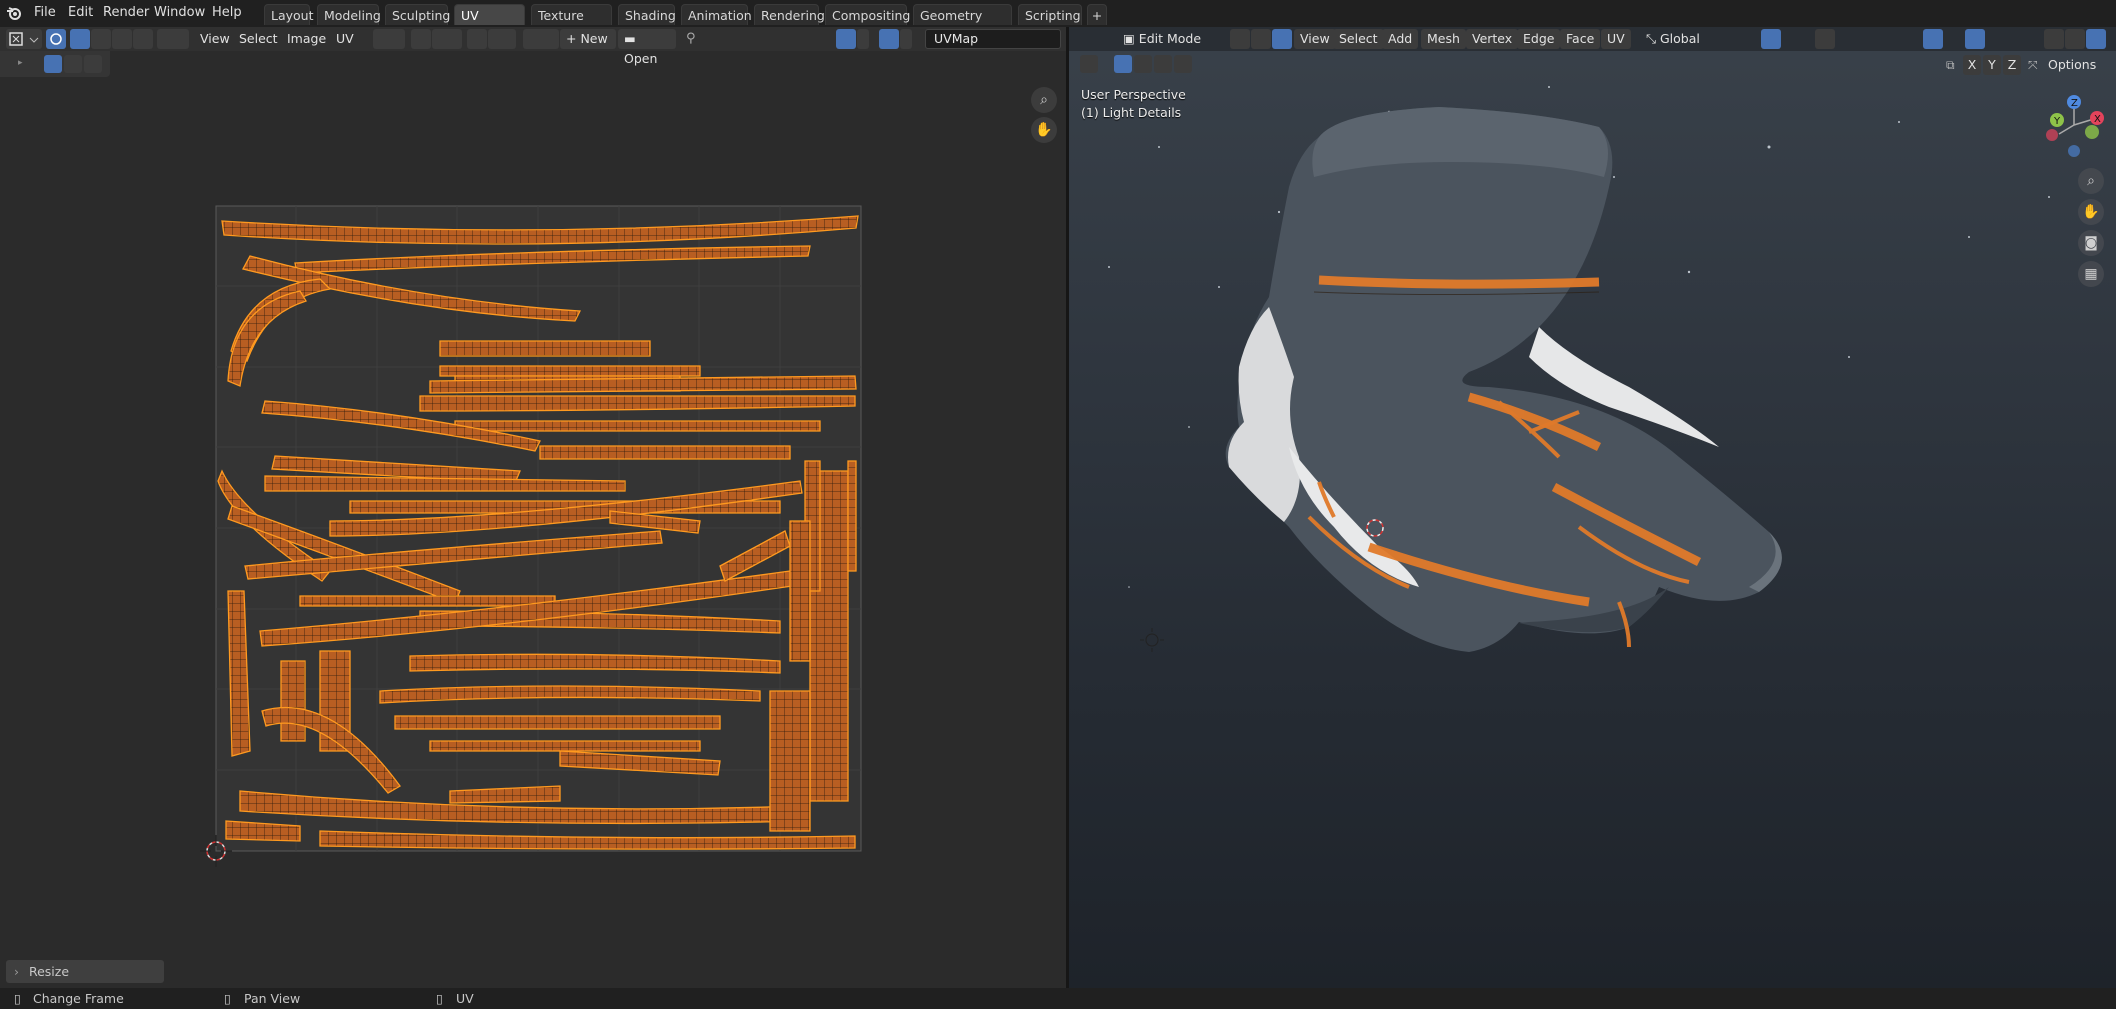 The image size is (2116, 1009). What do you see at coordinates (1825, 39) in the screenshot?
I see `proportional-toggle-icon` at bounding box center [1825, 39].